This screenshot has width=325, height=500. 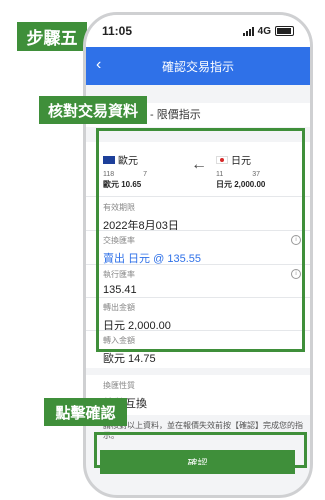 What do you see at coordinates (93, 110) in the screenshot?
I see `verify-callout: 核對交易資料` at bounding box center [93, 110].